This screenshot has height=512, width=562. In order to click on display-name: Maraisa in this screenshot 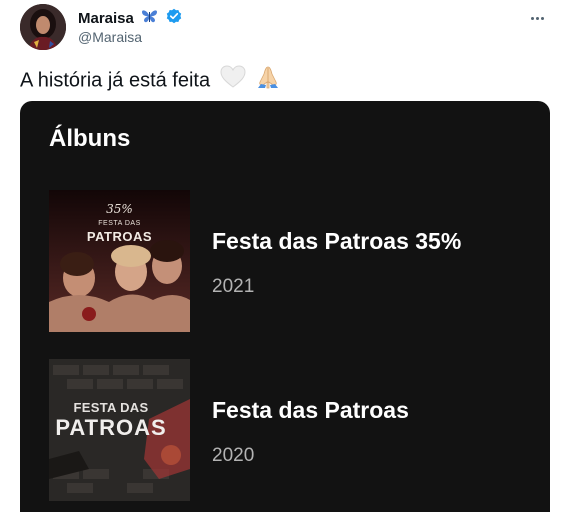, I will do `click(106, 18)`.